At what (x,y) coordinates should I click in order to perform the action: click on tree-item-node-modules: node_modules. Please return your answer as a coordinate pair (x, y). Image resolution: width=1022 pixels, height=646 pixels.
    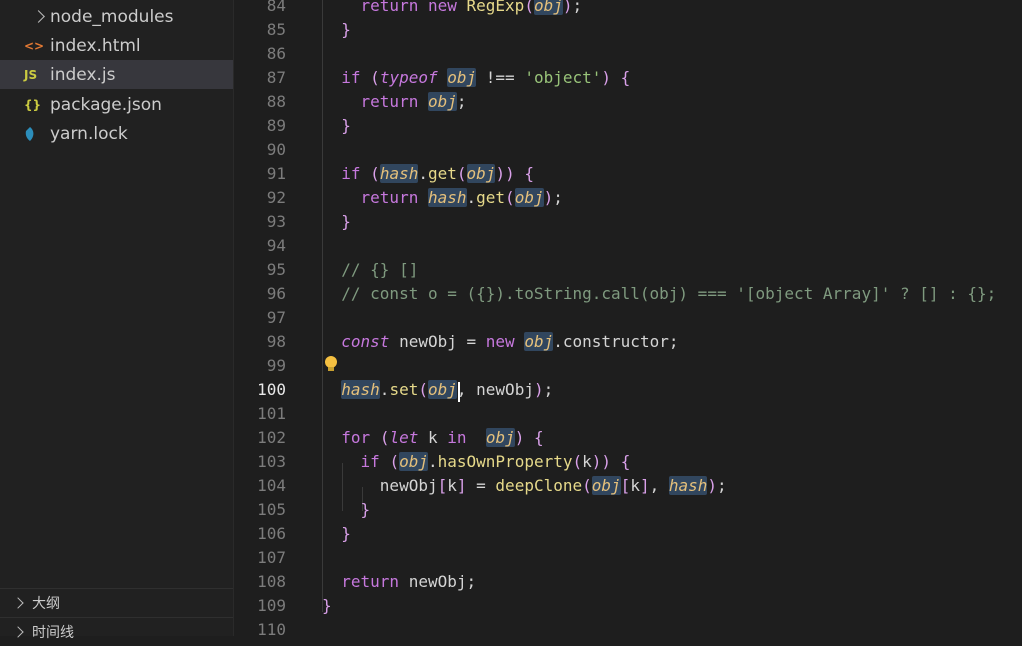
    Looking at the image, I should click on (116, 16).